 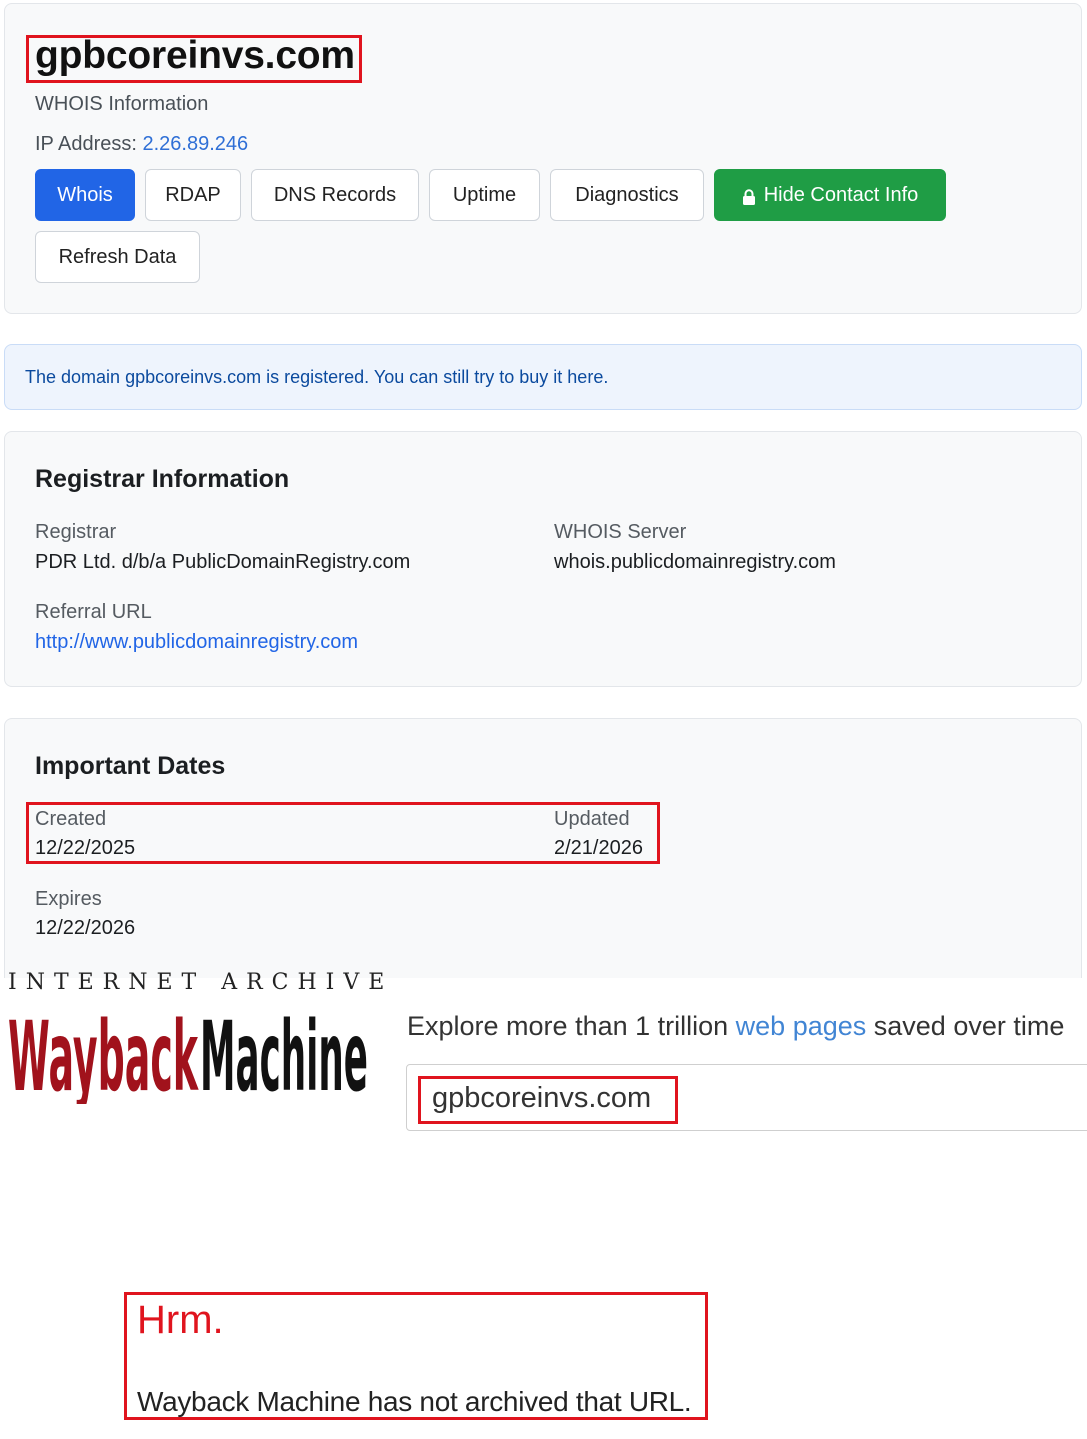 What do you see at coordinates (201, 982) in the screenshot?
I see `internet-archive-wordmark: INTERNET ARCHIVE` at bounding box center [201, 982].